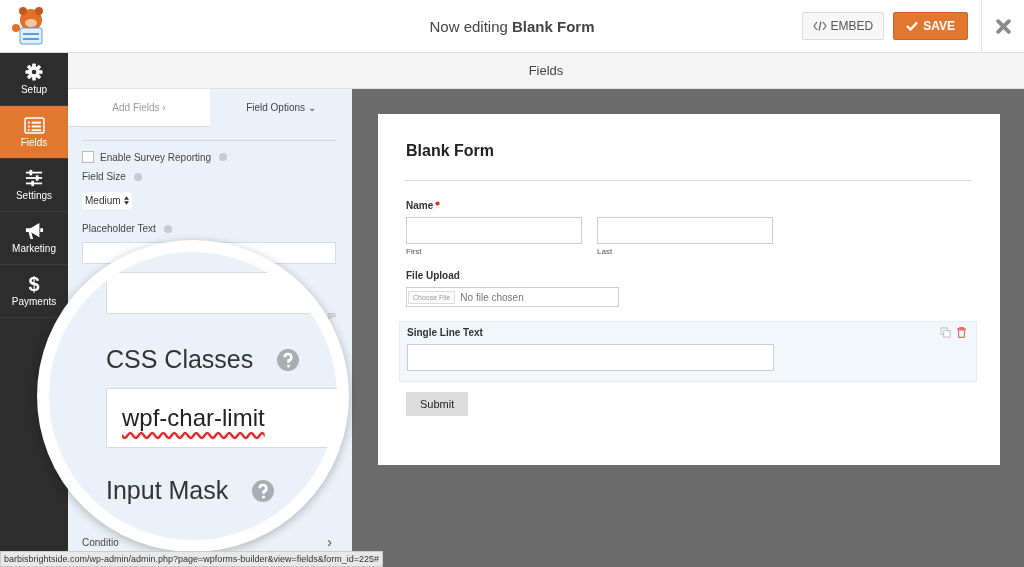 This screenshot has height=567, width=1024. What do you see at coordinates (107, 200) in the screenshot?
I see `size-select: Medium` at bounding box center [107, 200].